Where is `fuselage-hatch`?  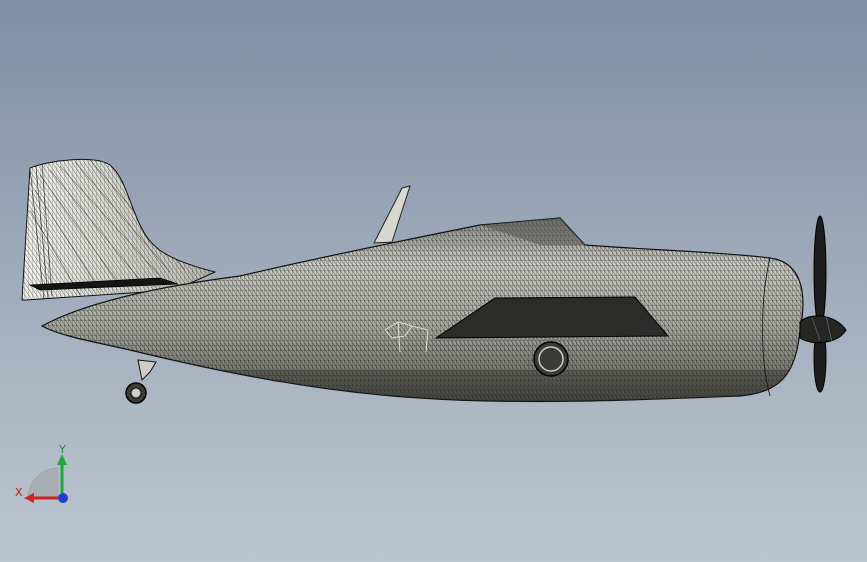 fuselage-hatch is located at coordinates (551, 359).